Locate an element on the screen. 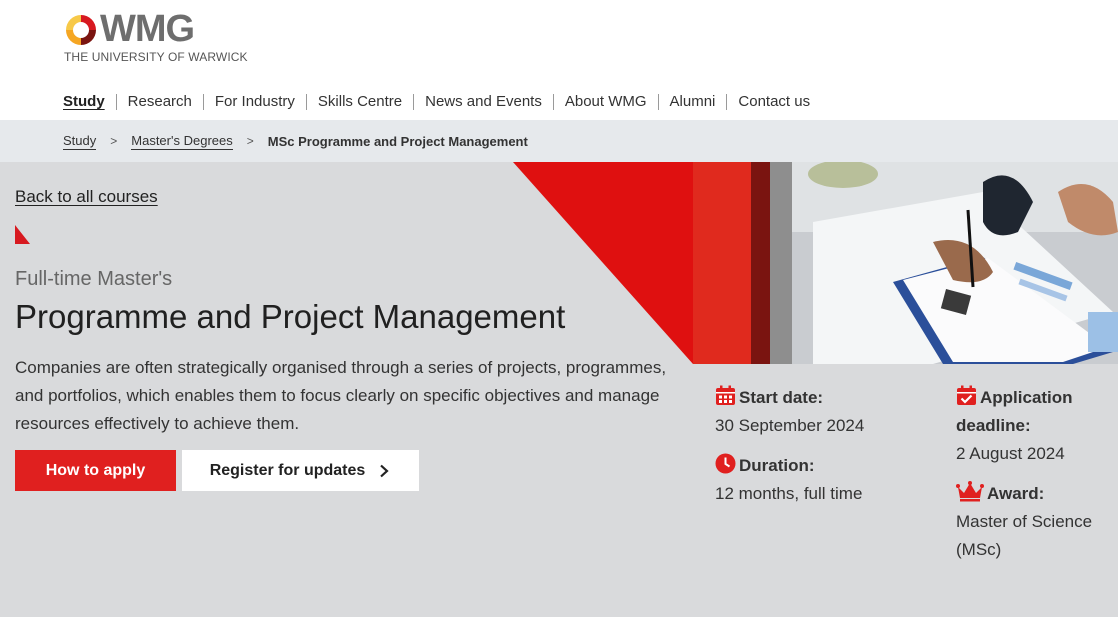 This screenshot has height=617, width=1118. duration-info: Duration: 12 months, full time is located at coordinates (788, 480).